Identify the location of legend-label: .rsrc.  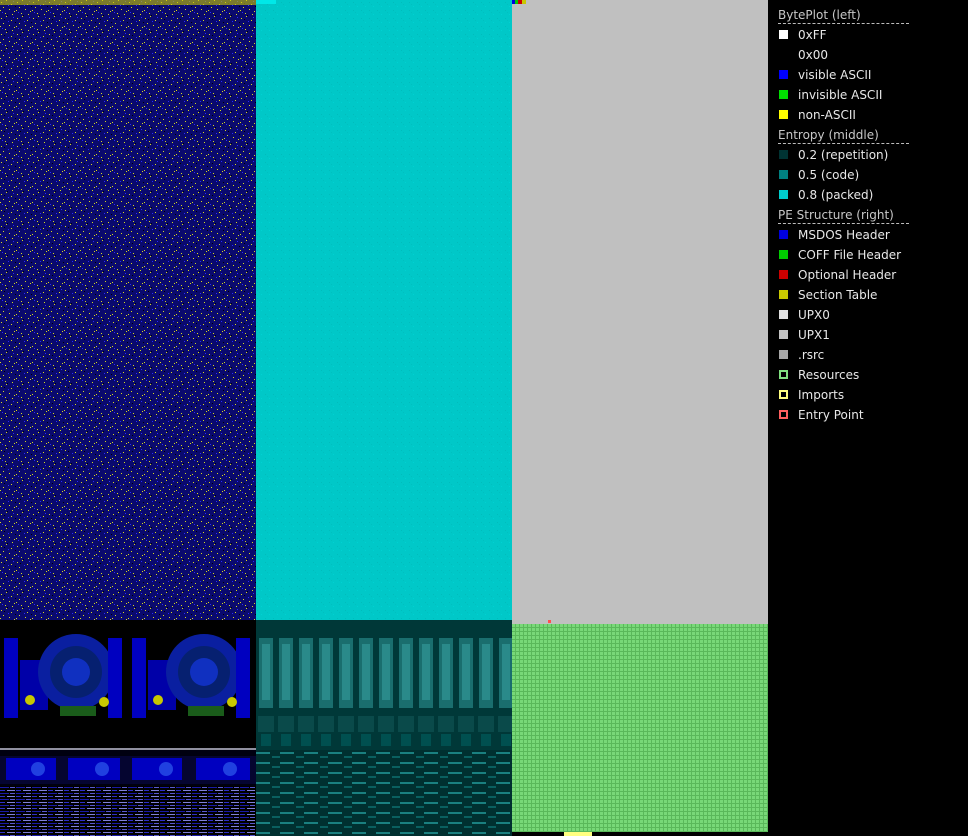
(811, 355).